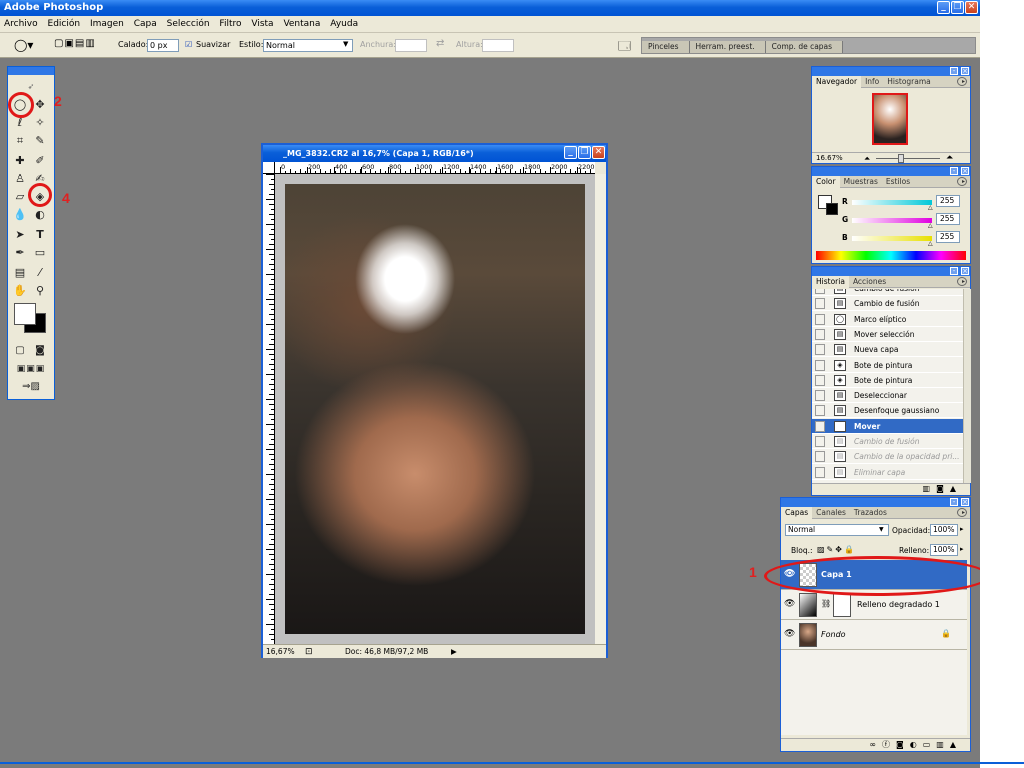 The height and width of the screenshot is (768, 1024). Describe the element at coordinates (40, 235) in the screenshot. I see `type-tool-icon: T` at that location.